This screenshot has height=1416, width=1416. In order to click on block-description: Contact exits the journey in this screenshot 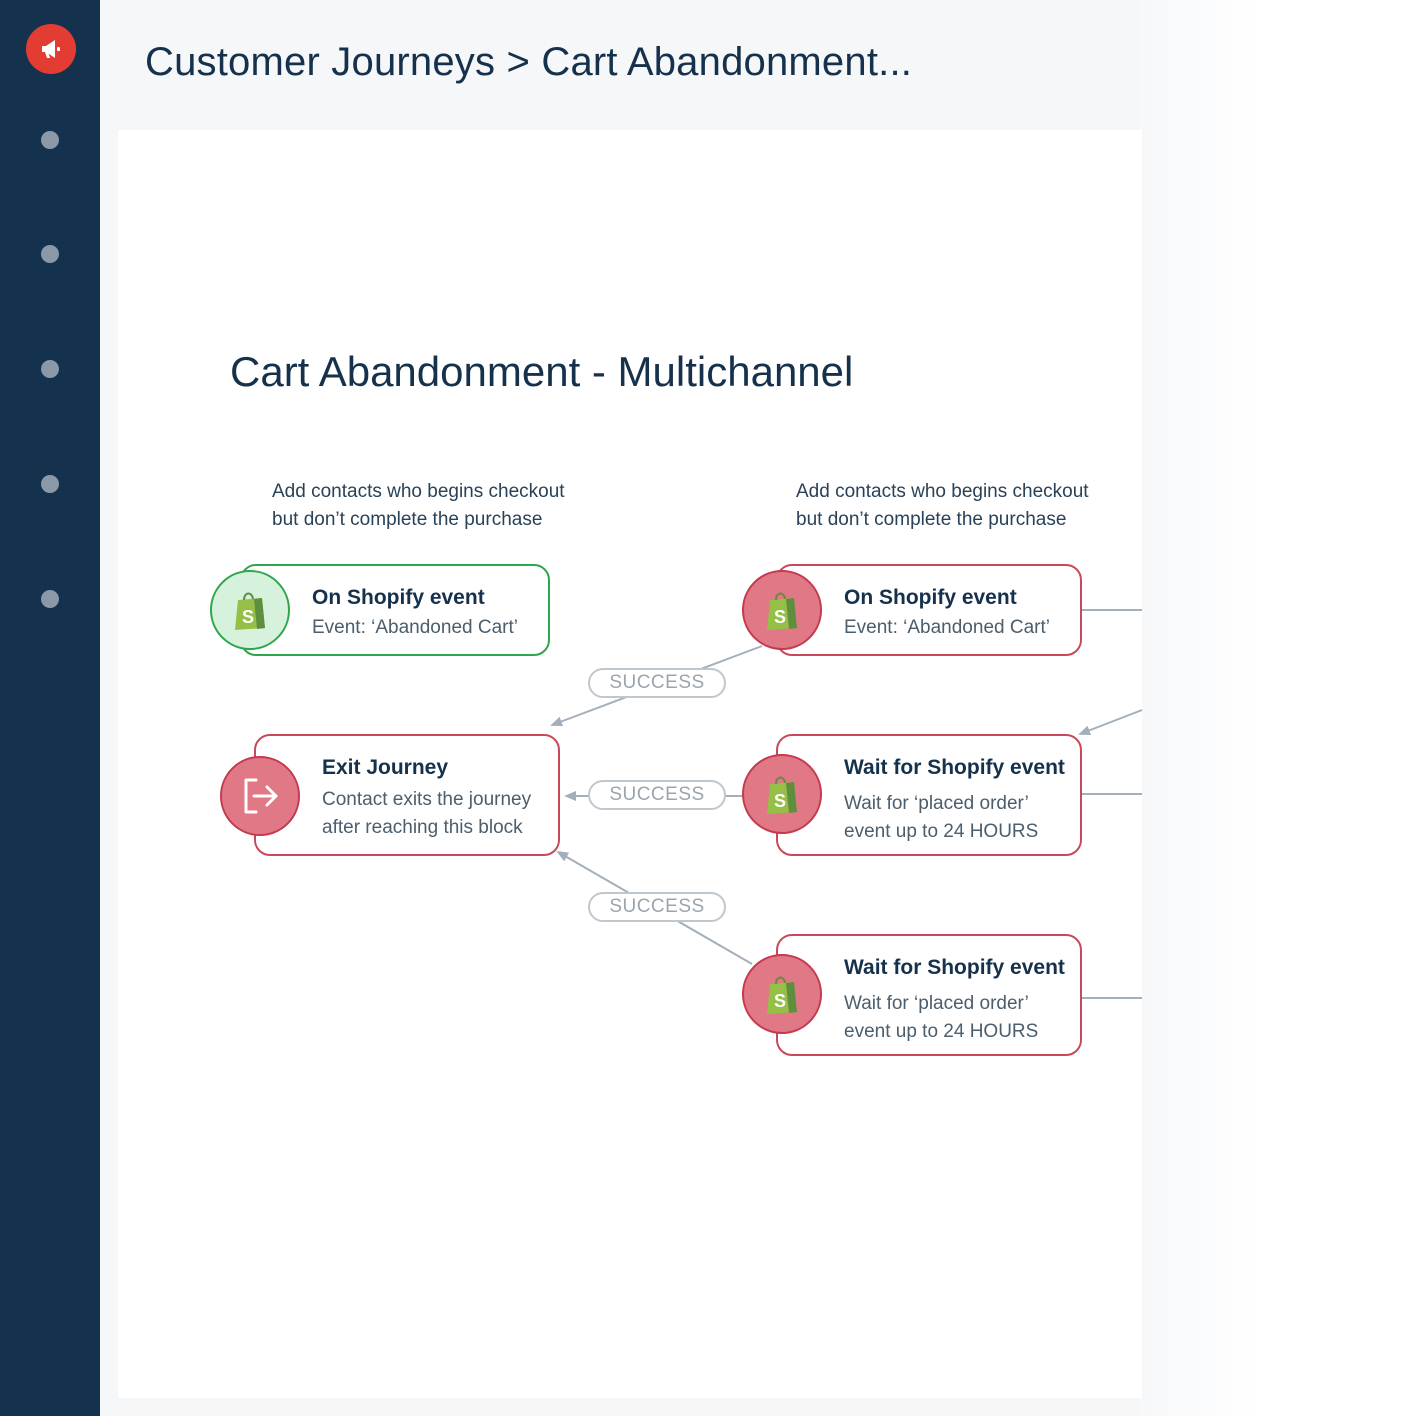, I will do `click(427, 799)`.